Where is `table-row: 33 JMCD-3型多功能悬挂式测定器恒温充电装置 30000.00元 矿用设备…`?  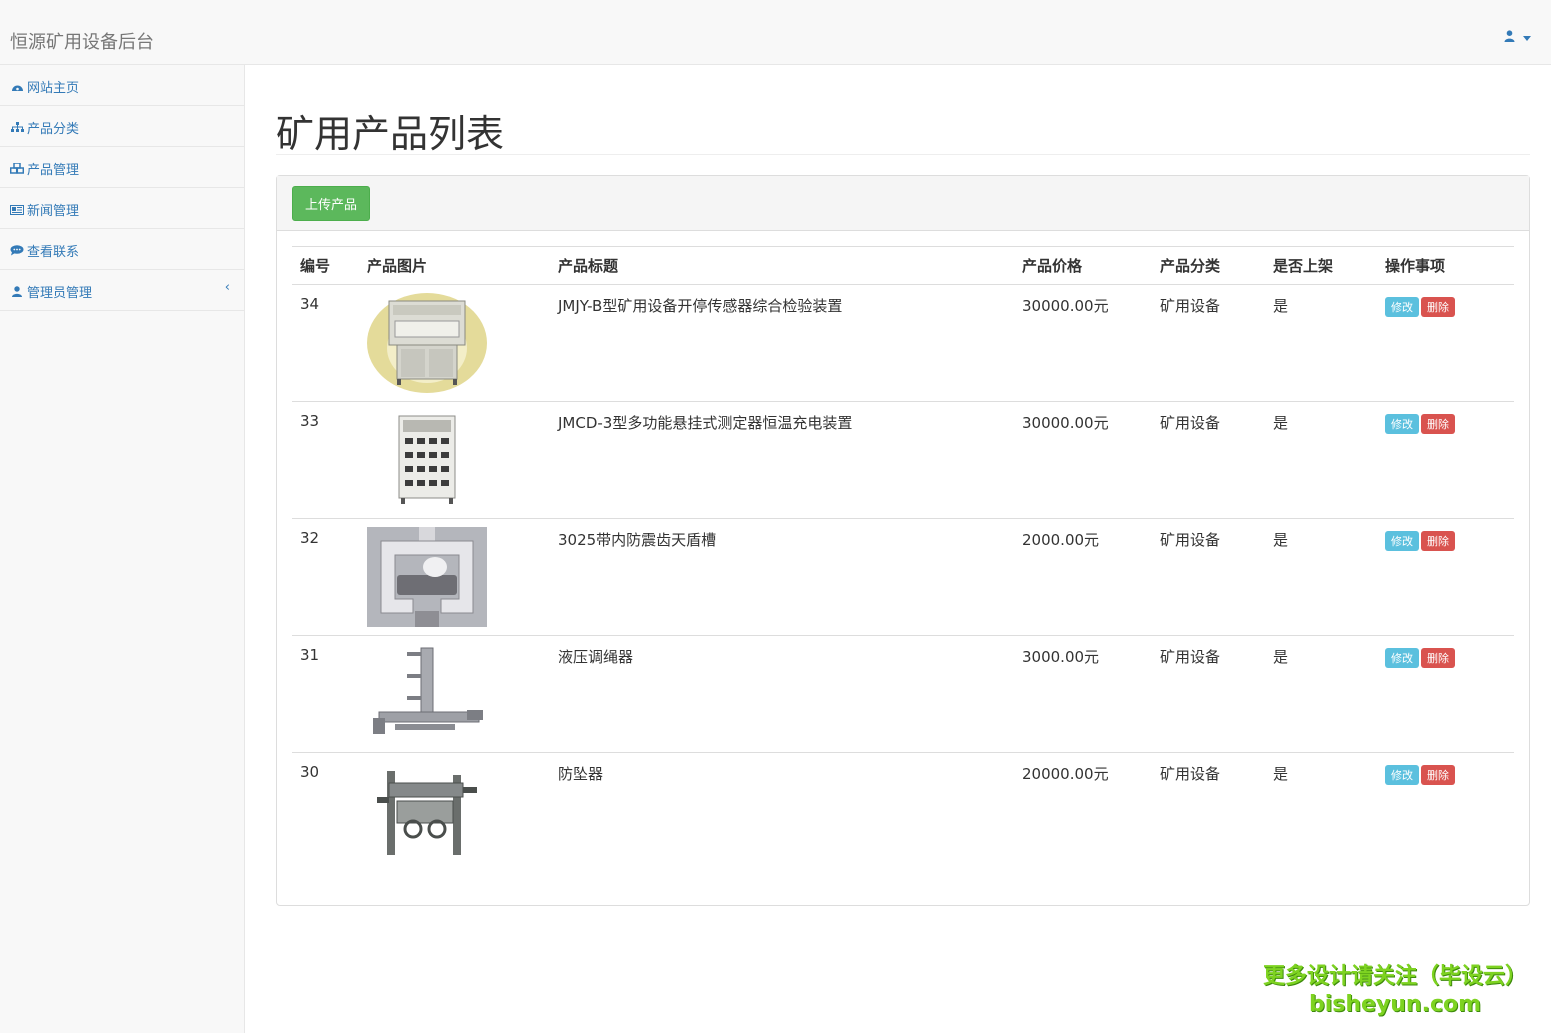
table-row: 33 JMCD-3型多功能悬挂式测定器恒温充电装置 30000.00元 矿用设备… is located at coordinates (903, 460).